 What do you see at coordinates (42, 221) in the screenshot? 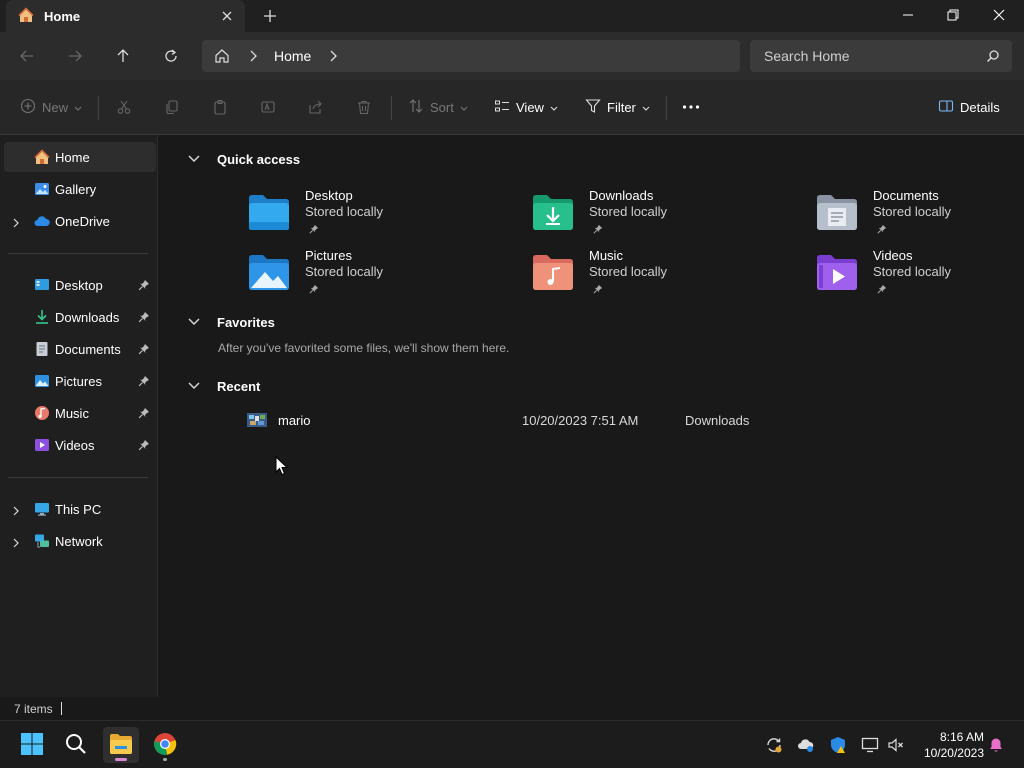
I see `cloud-icon` at bounding box center [42, 221].